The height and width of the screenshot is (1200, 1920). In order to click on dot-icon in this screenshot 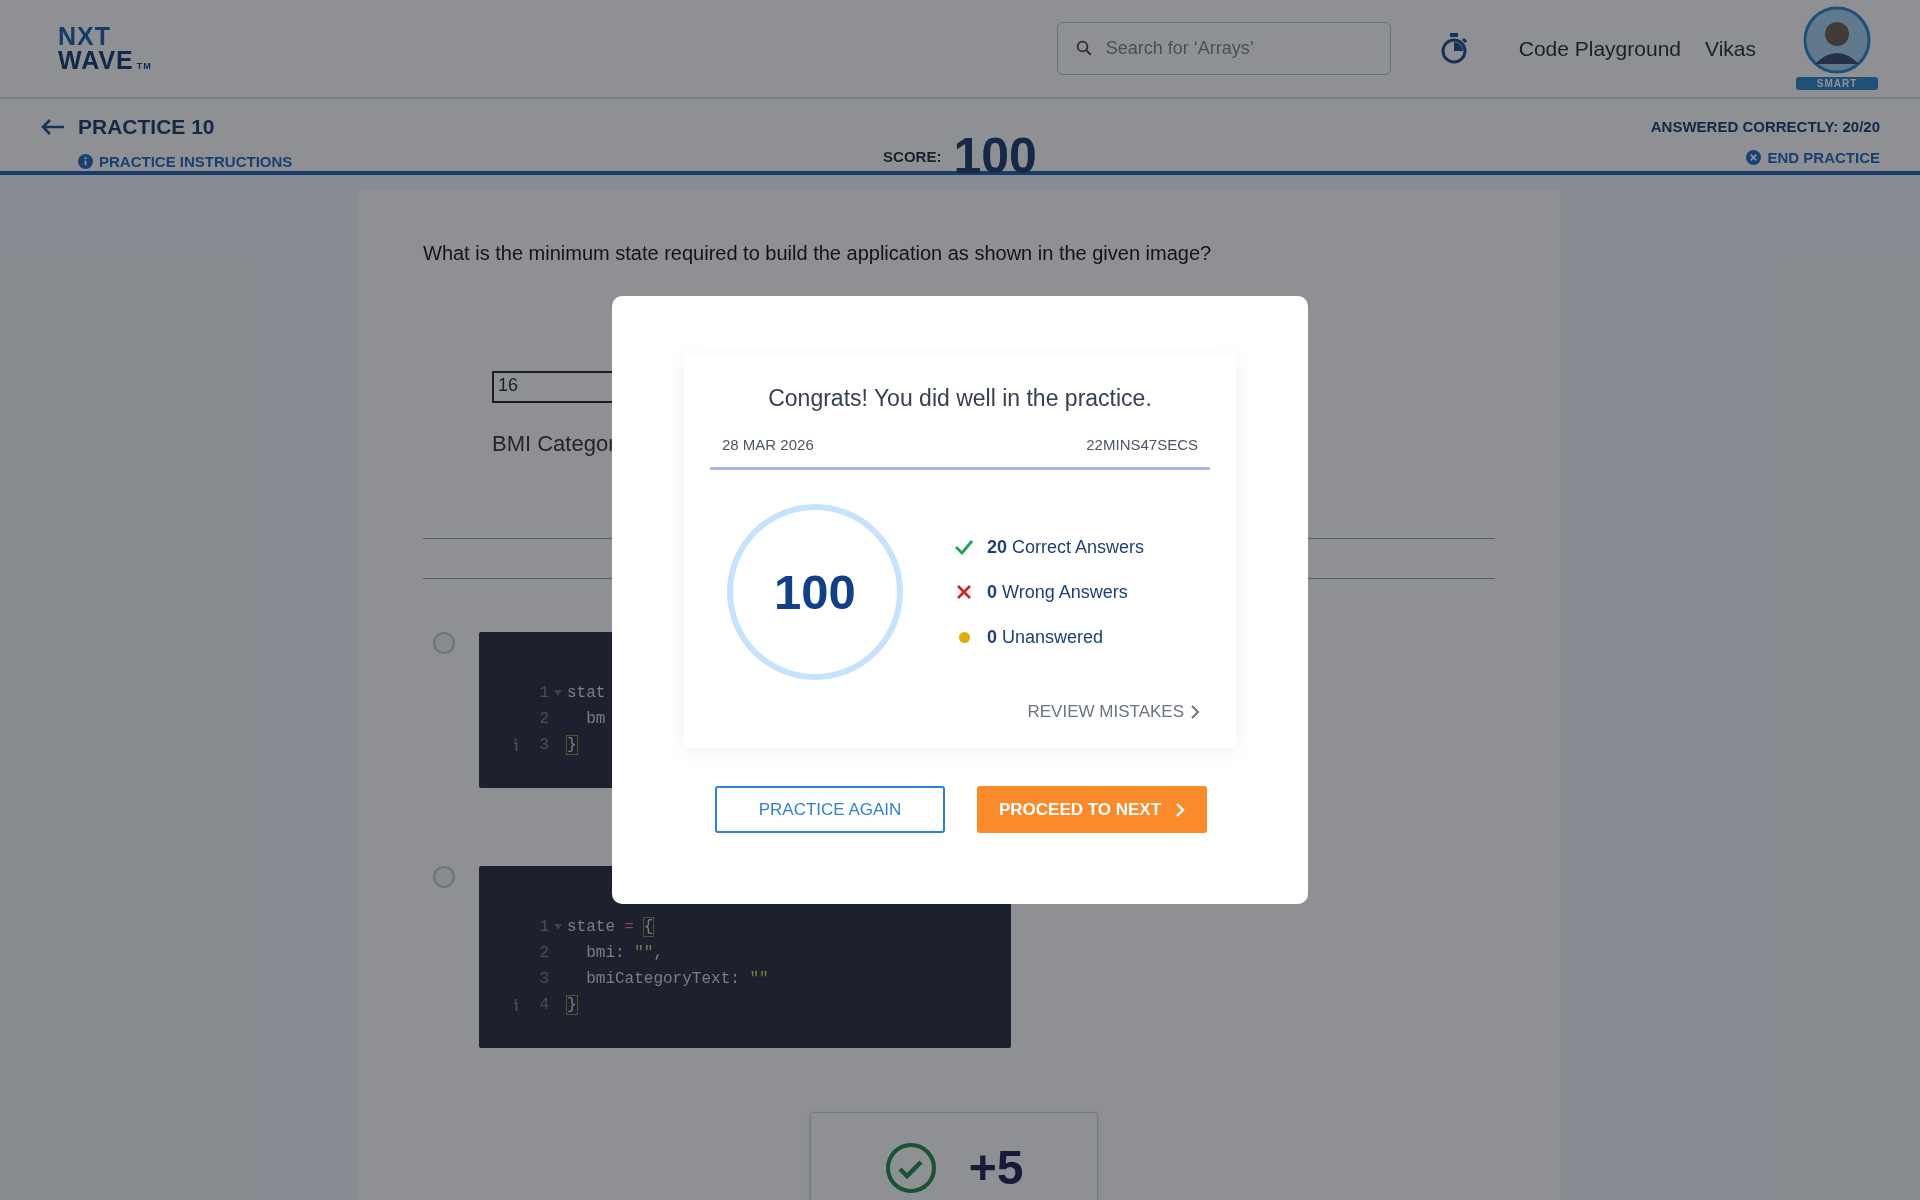, I will do `click(964, 637)`.